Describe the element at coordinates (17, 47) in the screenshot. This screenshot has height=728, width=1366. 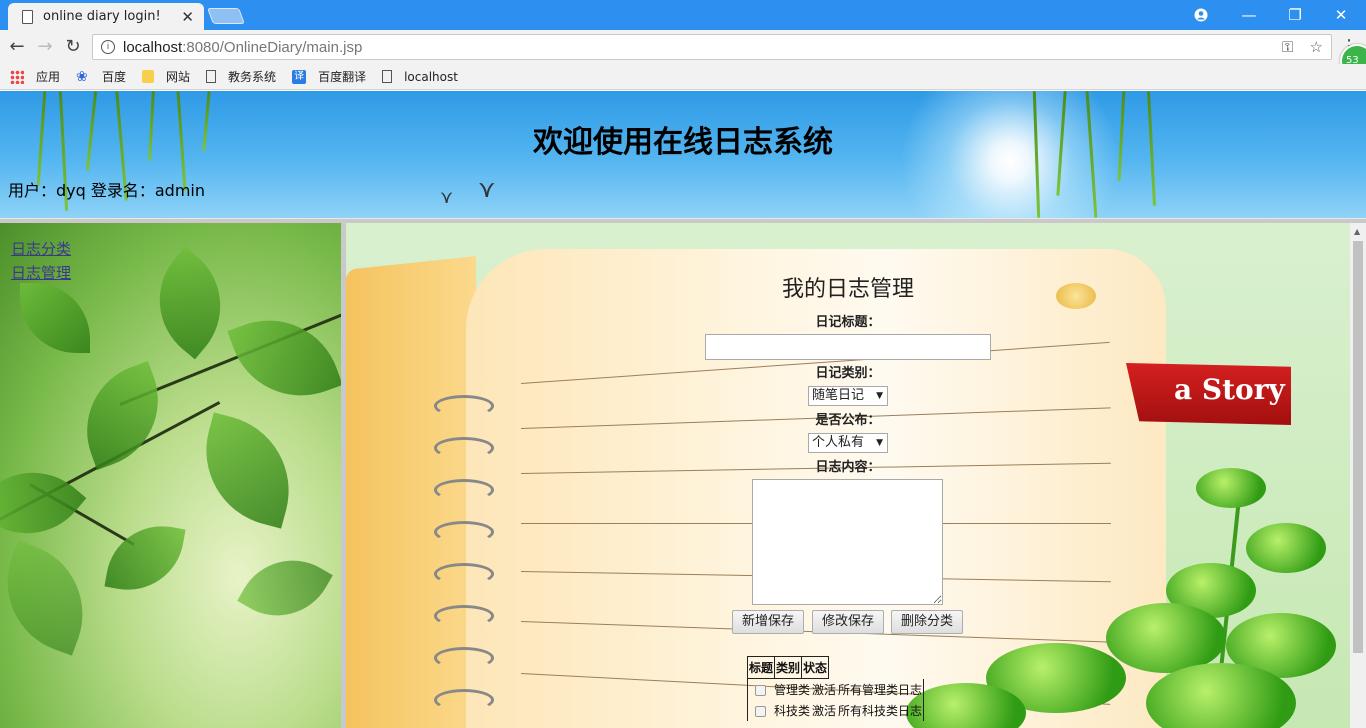
I see `back-icon: ←` at that location.